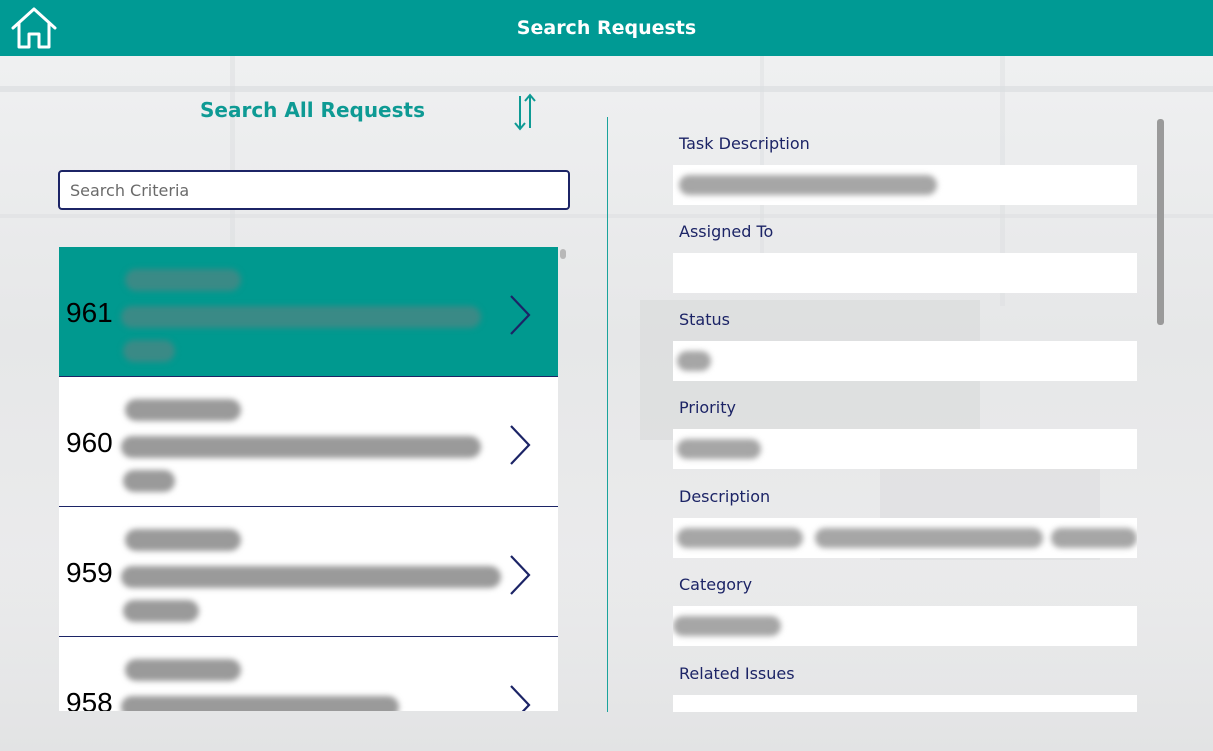 This screenshot has height=751, width=1213. I want to click on label-status: Status, so click(704, 319).